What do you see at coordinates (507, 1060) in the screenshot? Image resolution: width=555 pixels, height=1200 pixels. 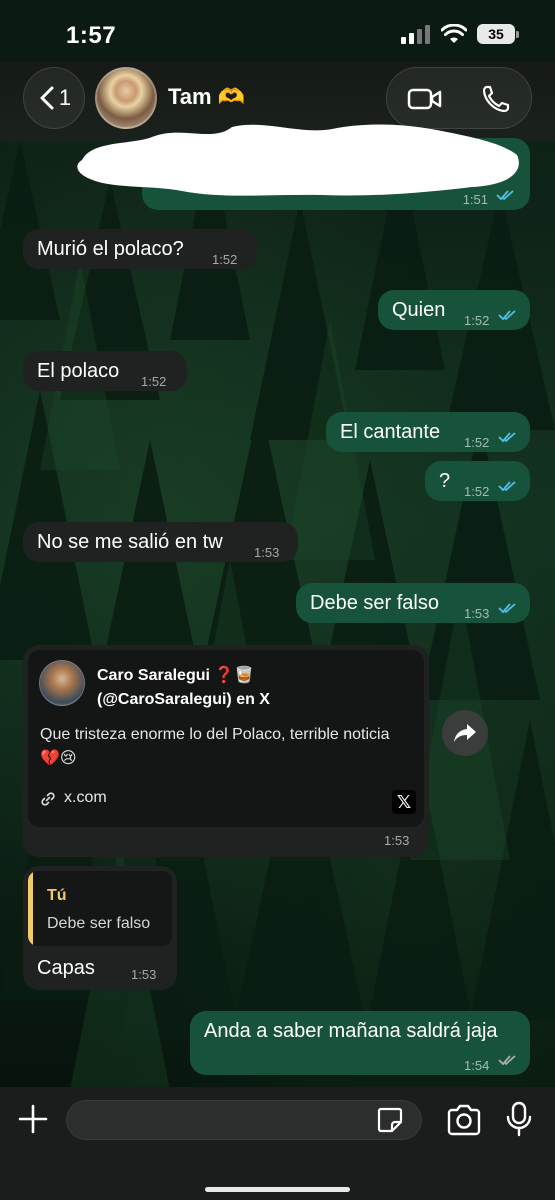 I see `delivered-receipt-icon` at bounding box center [507, 1060].